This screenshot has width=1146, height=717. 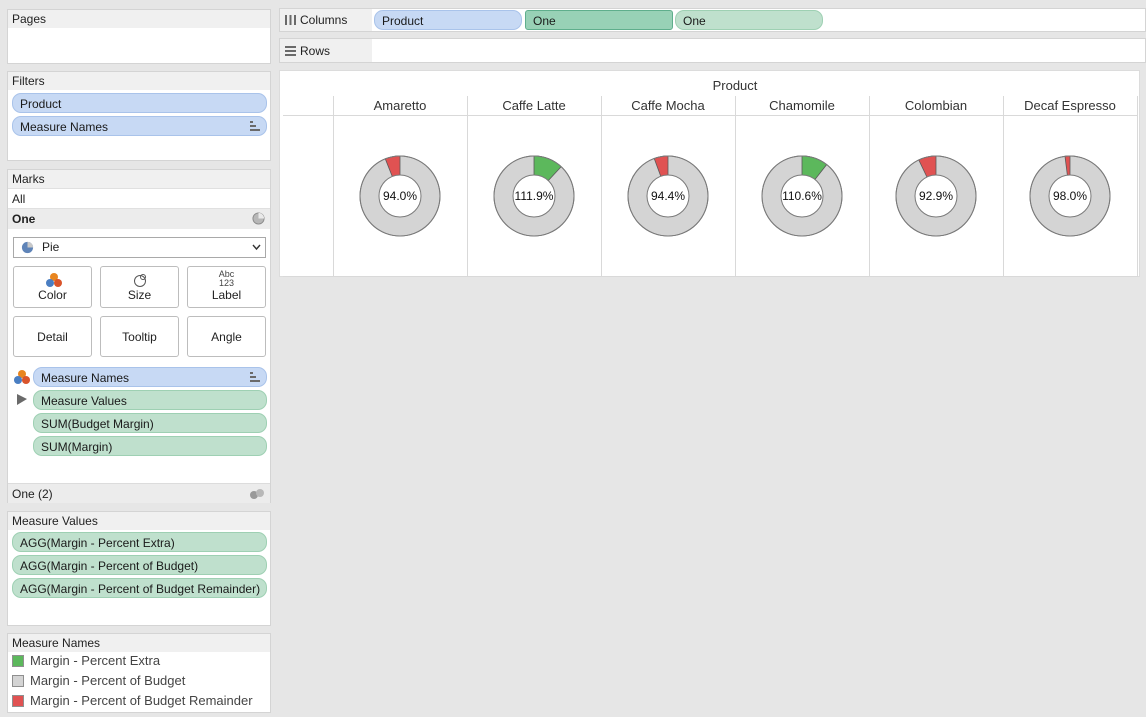 I want to click on filter-pill-label: Product, so click(x=41, y=104).